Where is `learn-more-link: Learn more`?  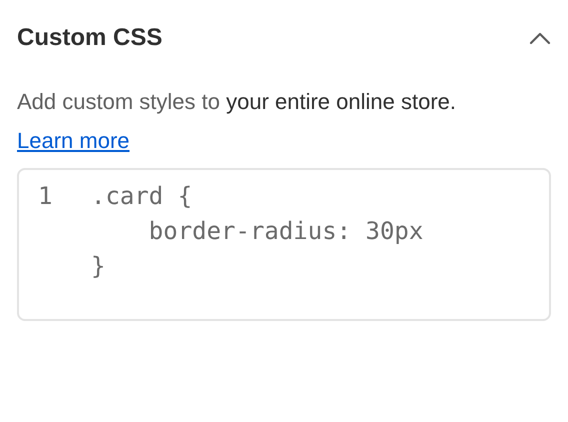 learn-more-link: Learn more is located at coordinates (73, 141).